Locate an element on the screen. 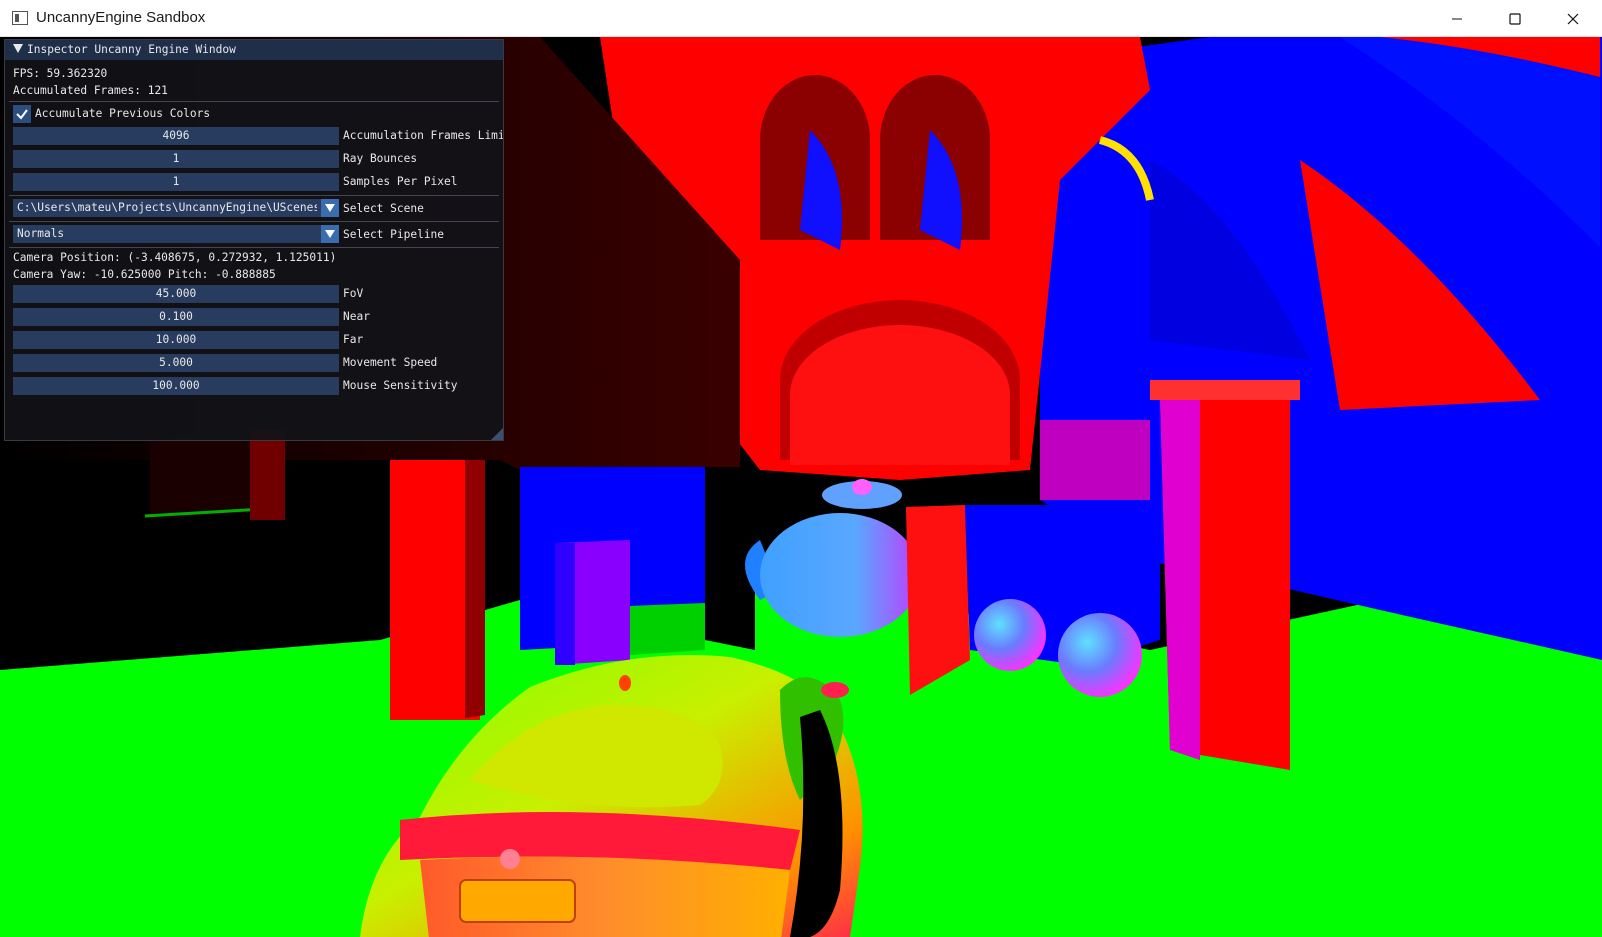 The height and width of the screenshot is (937, 1602). collapse-arrow-icon is located at coordinates (18, 48).